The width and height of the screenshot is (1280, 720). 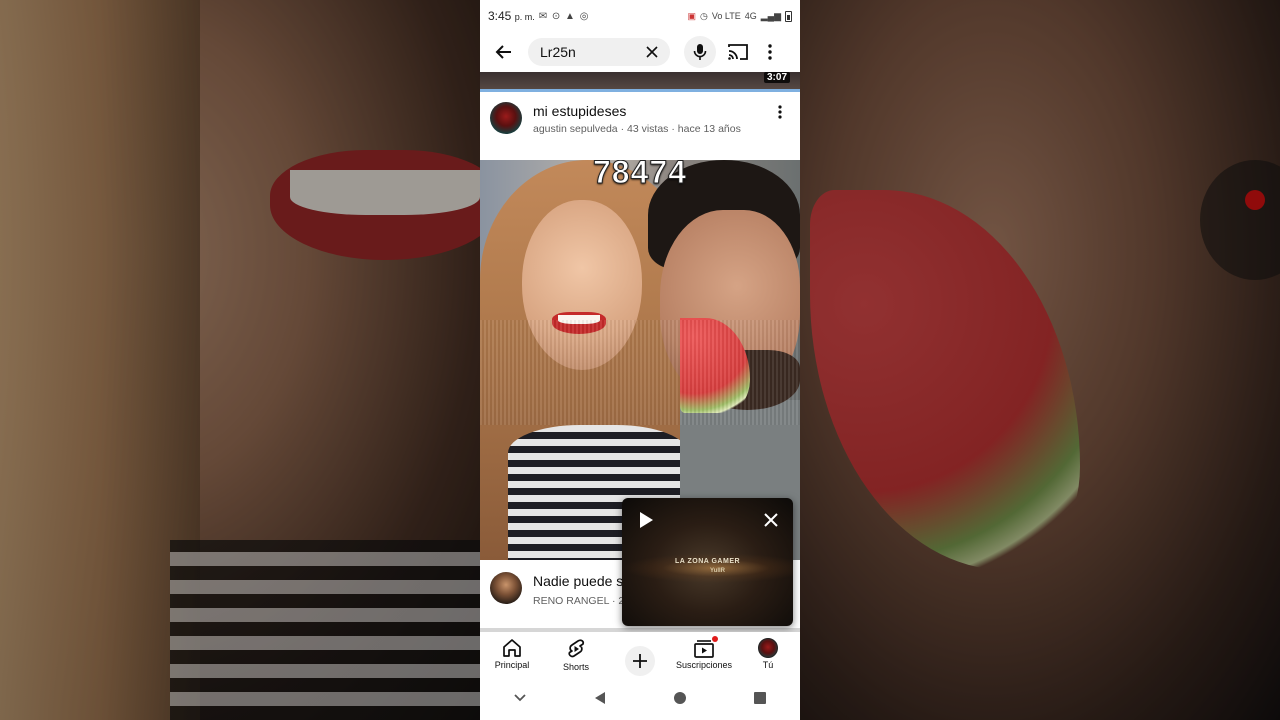 What do you see at coordinates (512, 648) in the screenshot?
I see `home-icon` at bounding box center [512, 648].